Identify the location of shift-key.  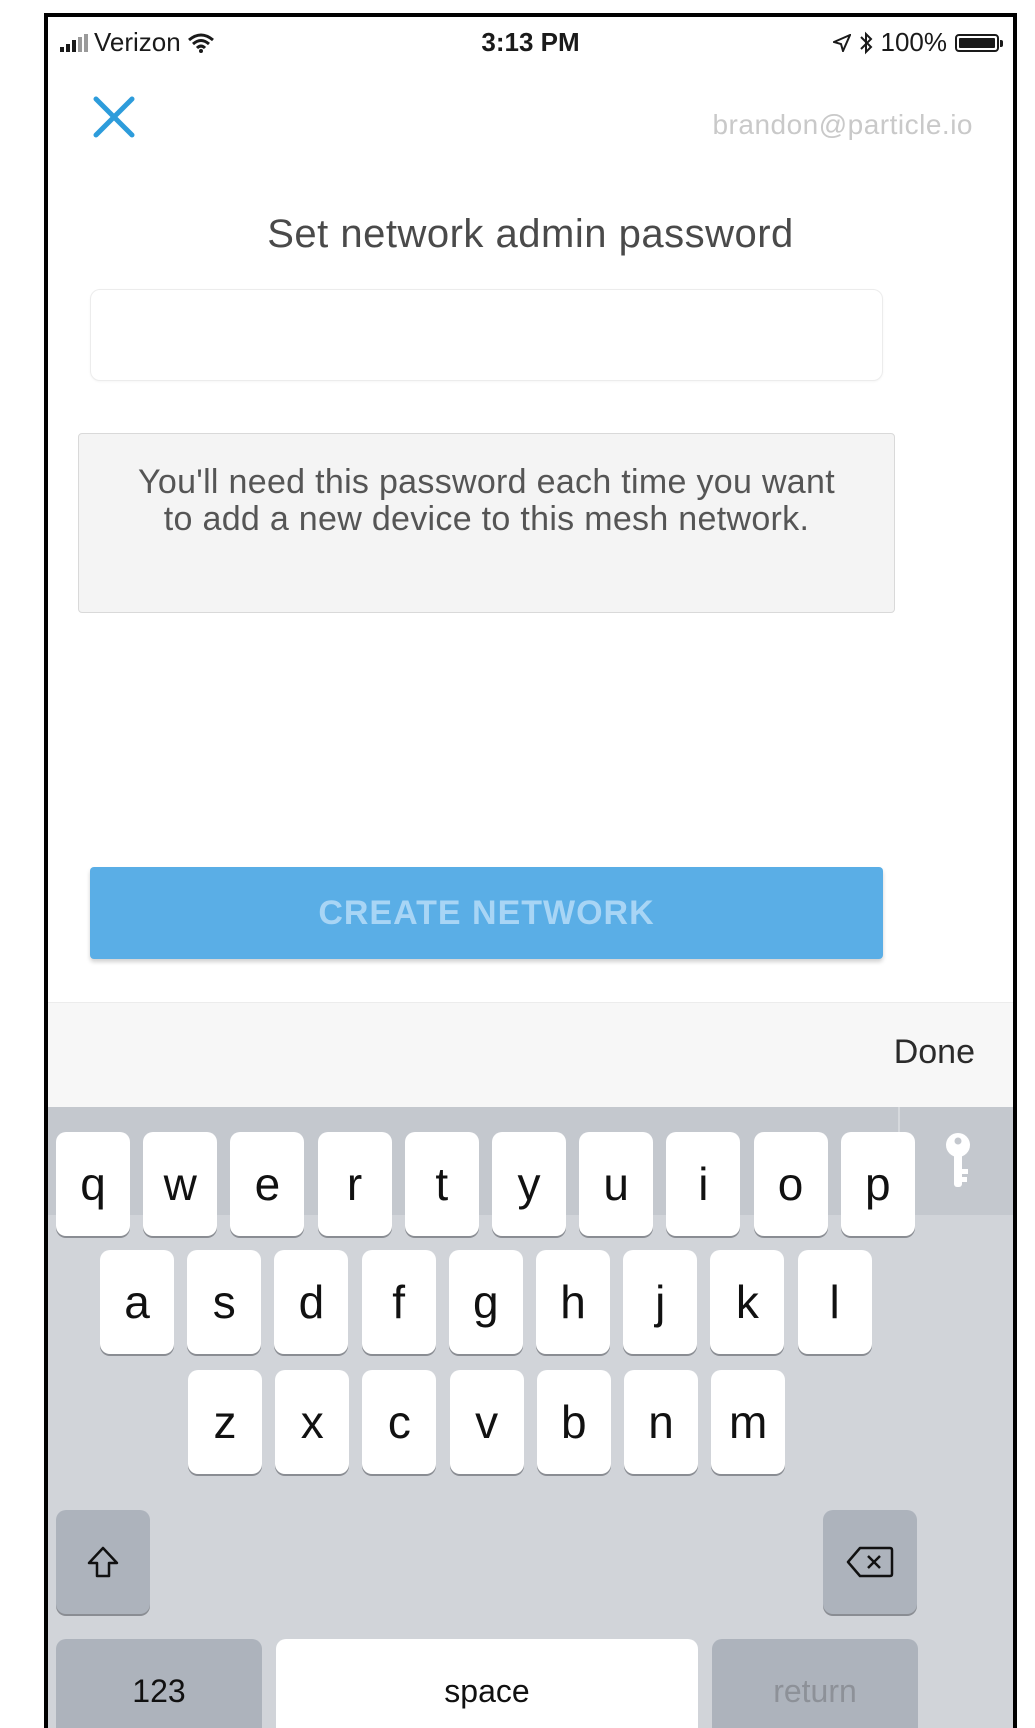
(103, 1562).